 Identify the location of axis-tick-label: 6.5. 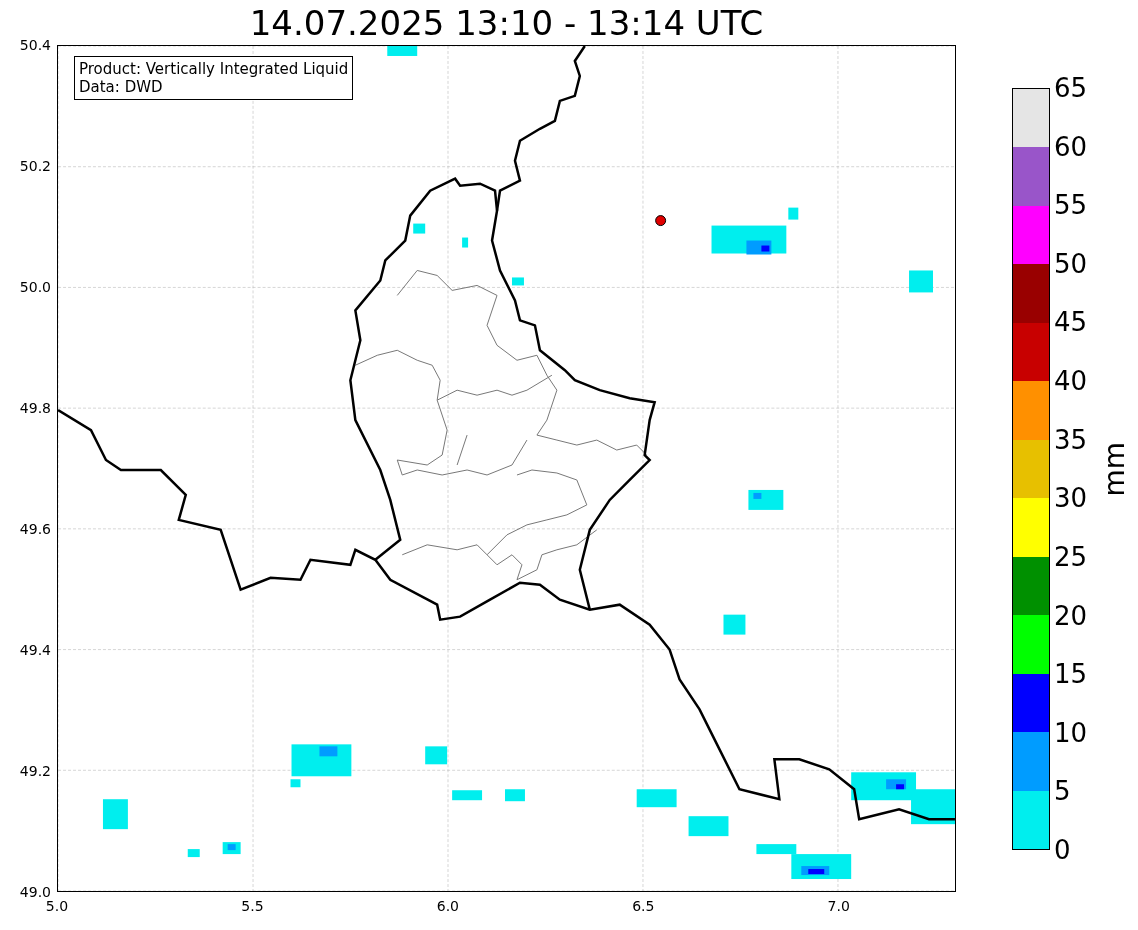
(643, 906).